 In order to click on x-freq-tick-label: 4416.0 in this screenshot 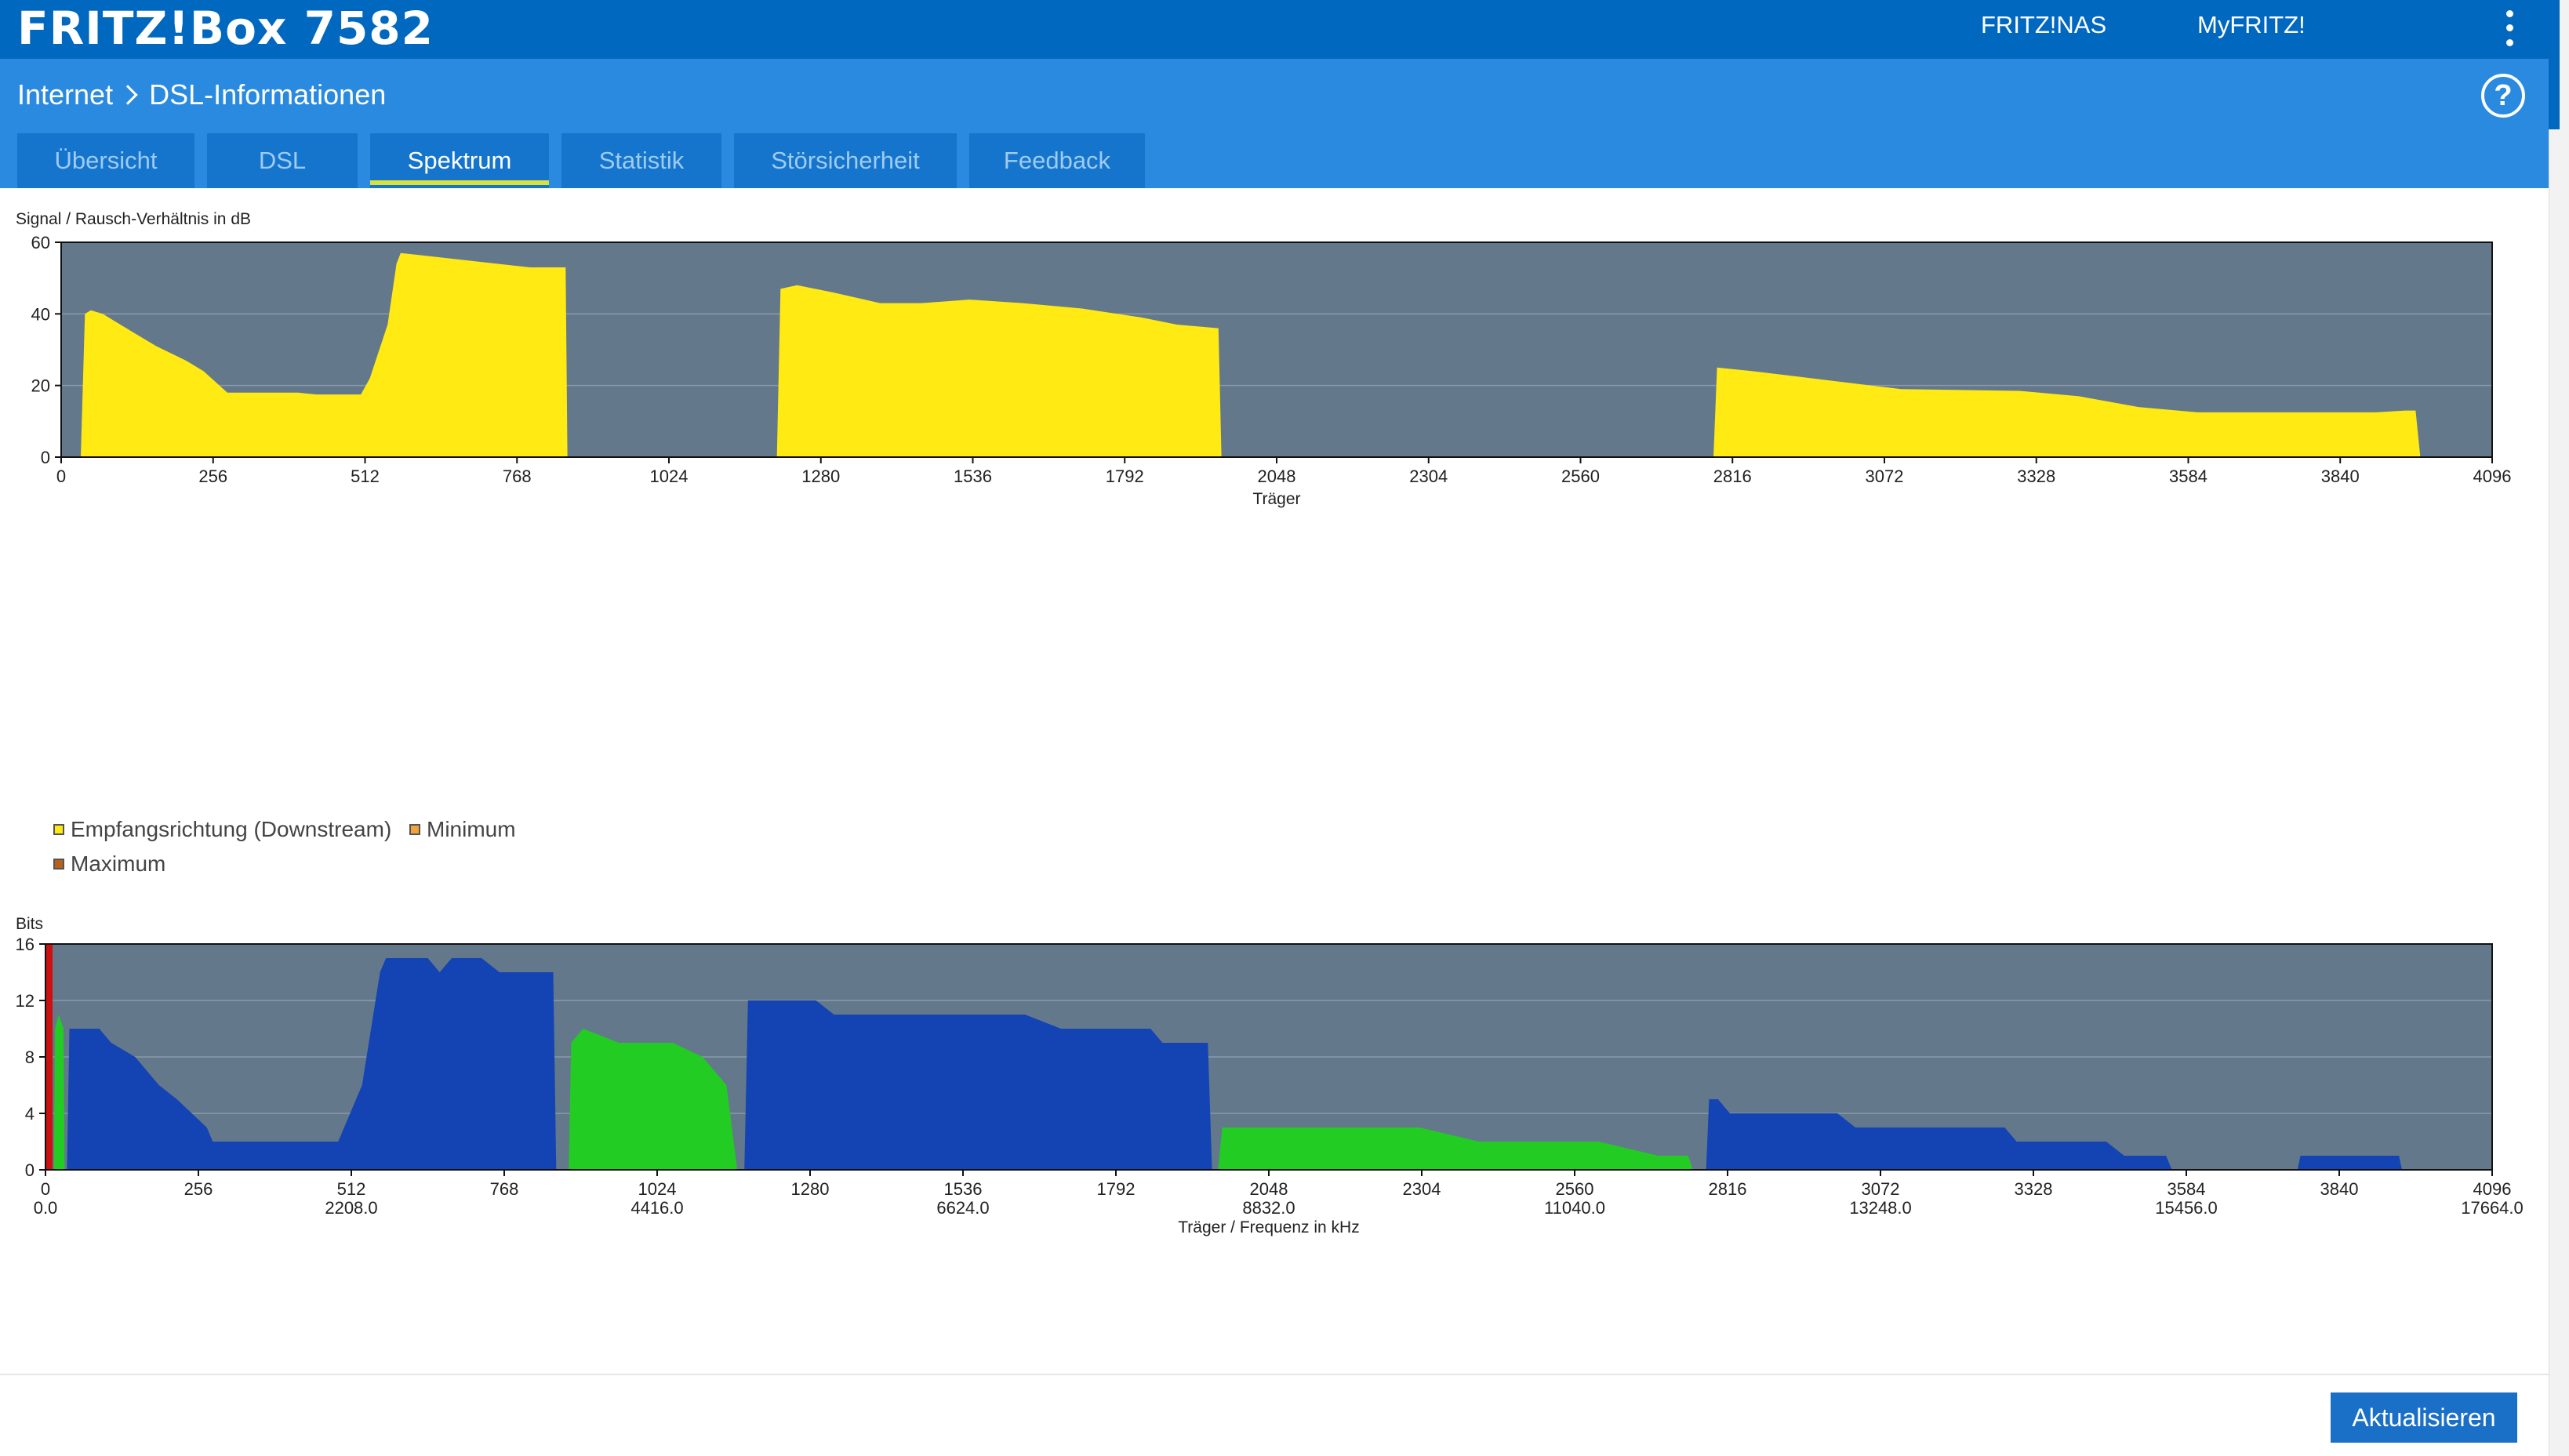, I will do `click(656, 1208)`.